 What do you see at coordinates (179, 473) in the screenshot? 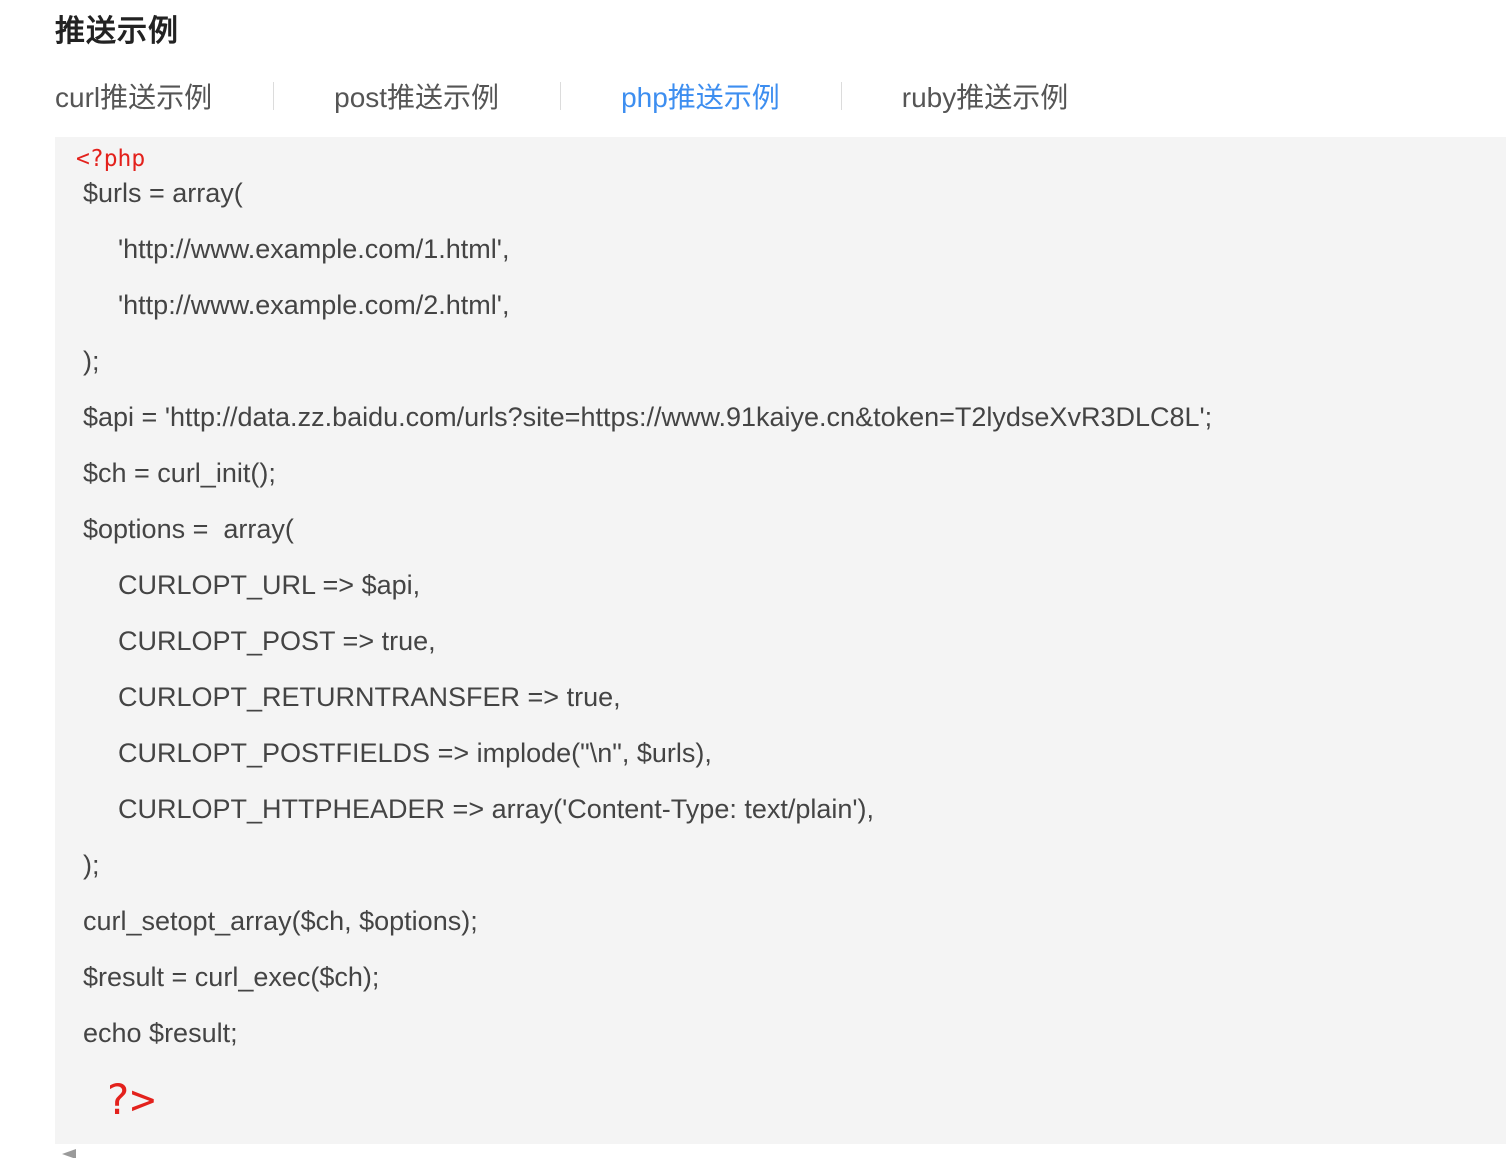
I see `code-line: $ch = curl_init();` at bounding box center [179, 473].